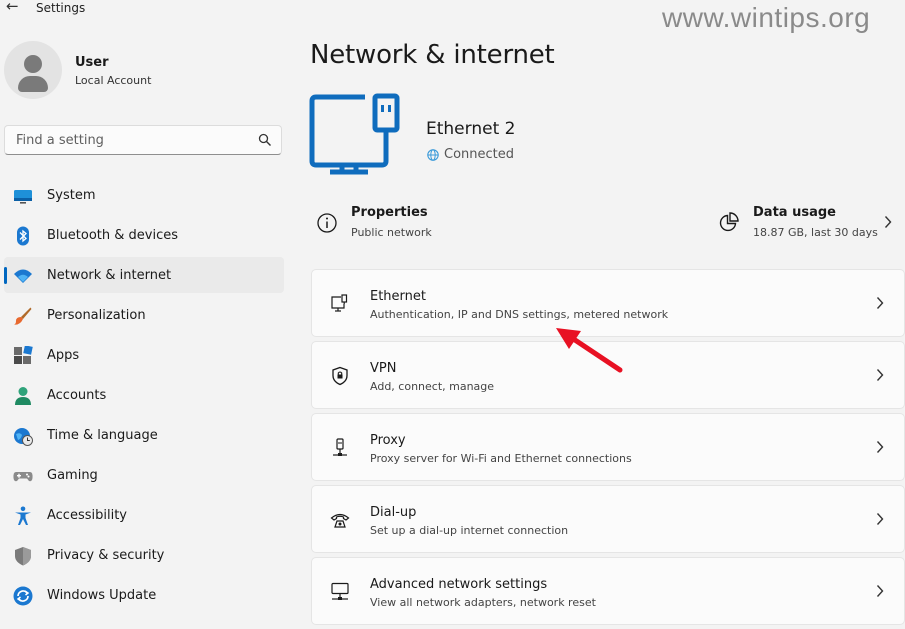  I want to click on sidebar-item-network: Network & internet, so click(144, 275).